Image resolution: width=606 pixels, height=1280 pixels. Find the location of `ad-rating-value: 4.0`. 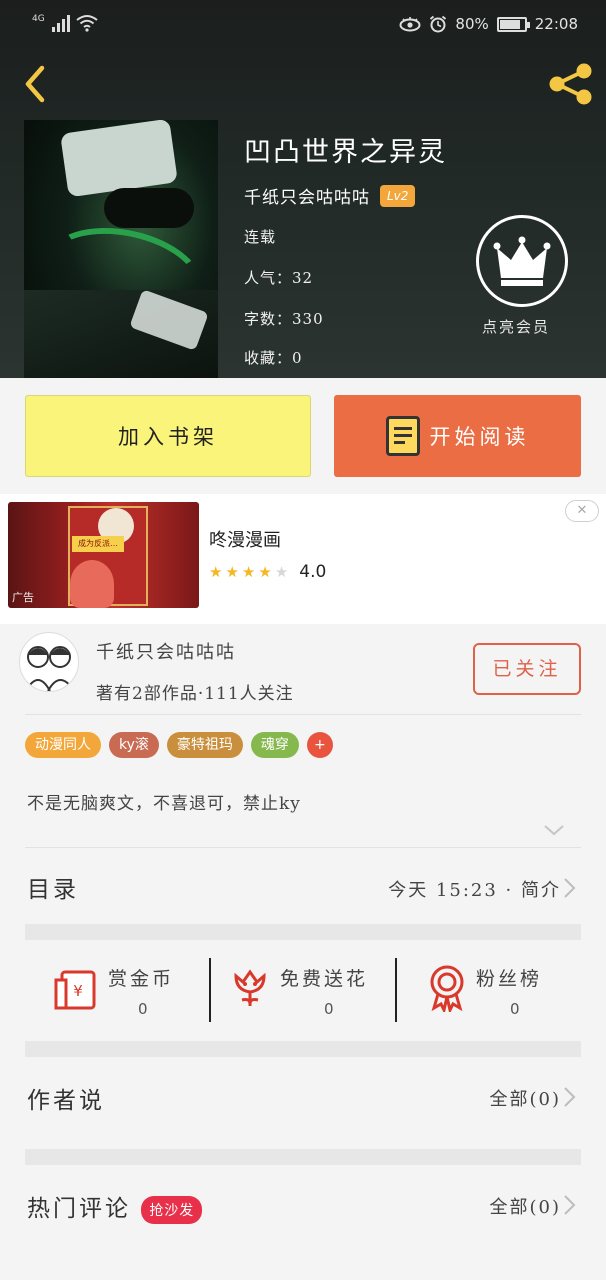

ad-rating-value: 4.0 is located at coordinates (313, 572).